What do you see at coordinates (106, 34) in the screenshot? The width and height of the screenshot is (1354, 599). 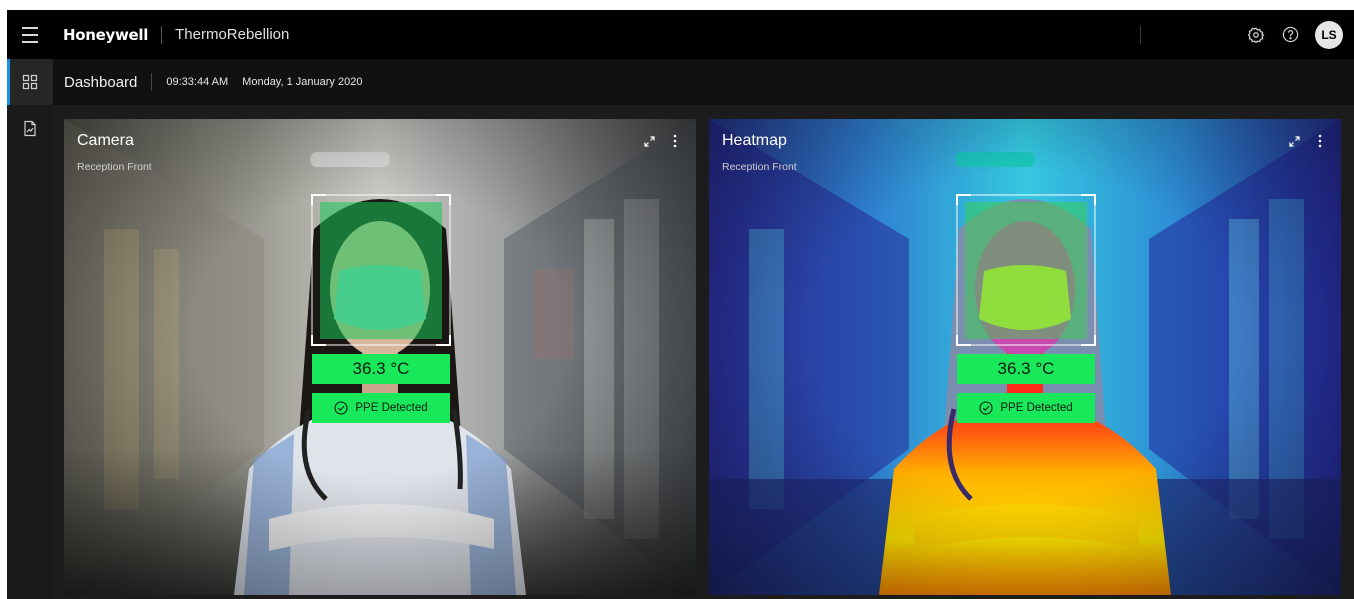 I see `brand-logo: Honeywell` at bounding box center [106, 34].